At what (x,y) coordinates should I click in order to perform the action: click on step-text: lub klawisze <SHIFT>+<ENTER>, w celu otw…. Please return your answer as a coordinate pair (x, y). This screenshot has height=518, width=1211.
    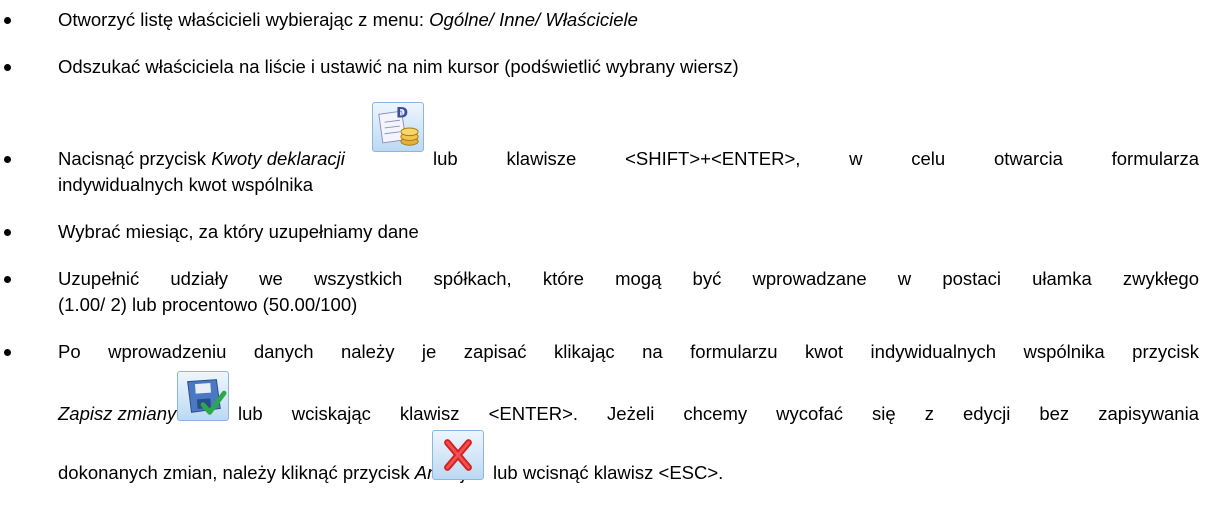
    Looking at the image, I should click on (816, 158).